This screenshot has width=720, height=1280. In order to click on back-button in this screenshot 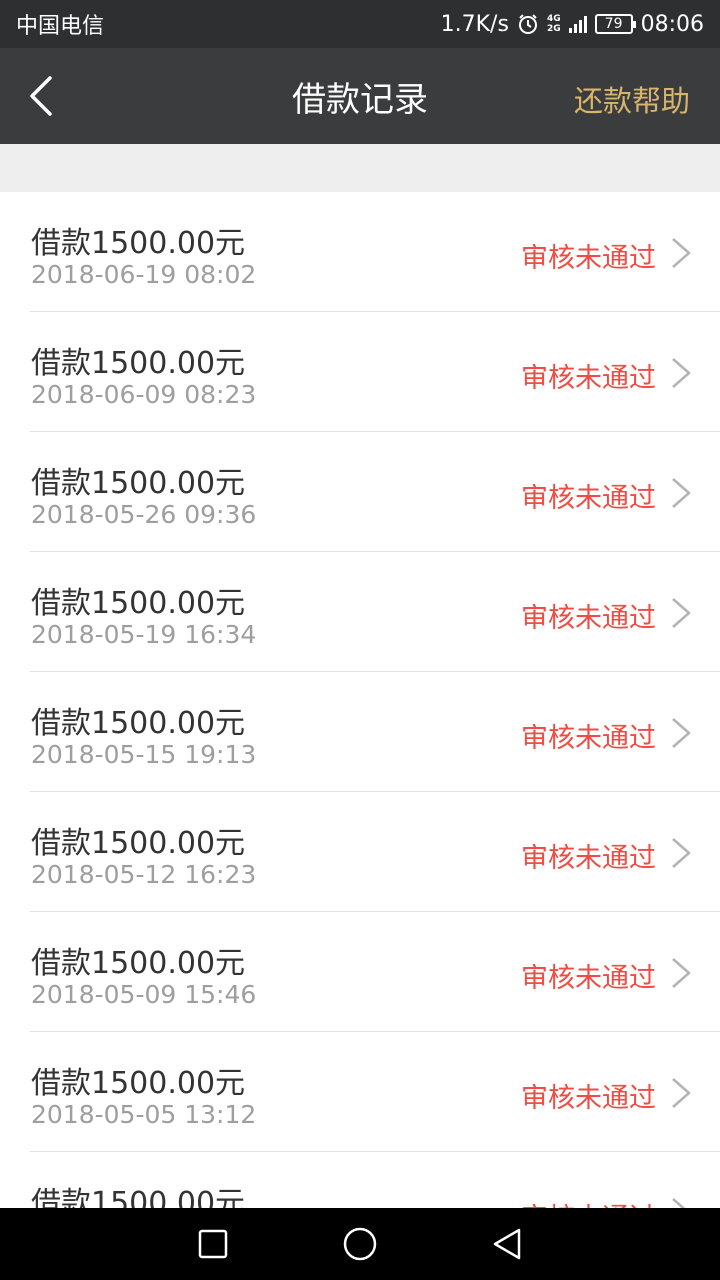, I will do `click(46, 96)`.